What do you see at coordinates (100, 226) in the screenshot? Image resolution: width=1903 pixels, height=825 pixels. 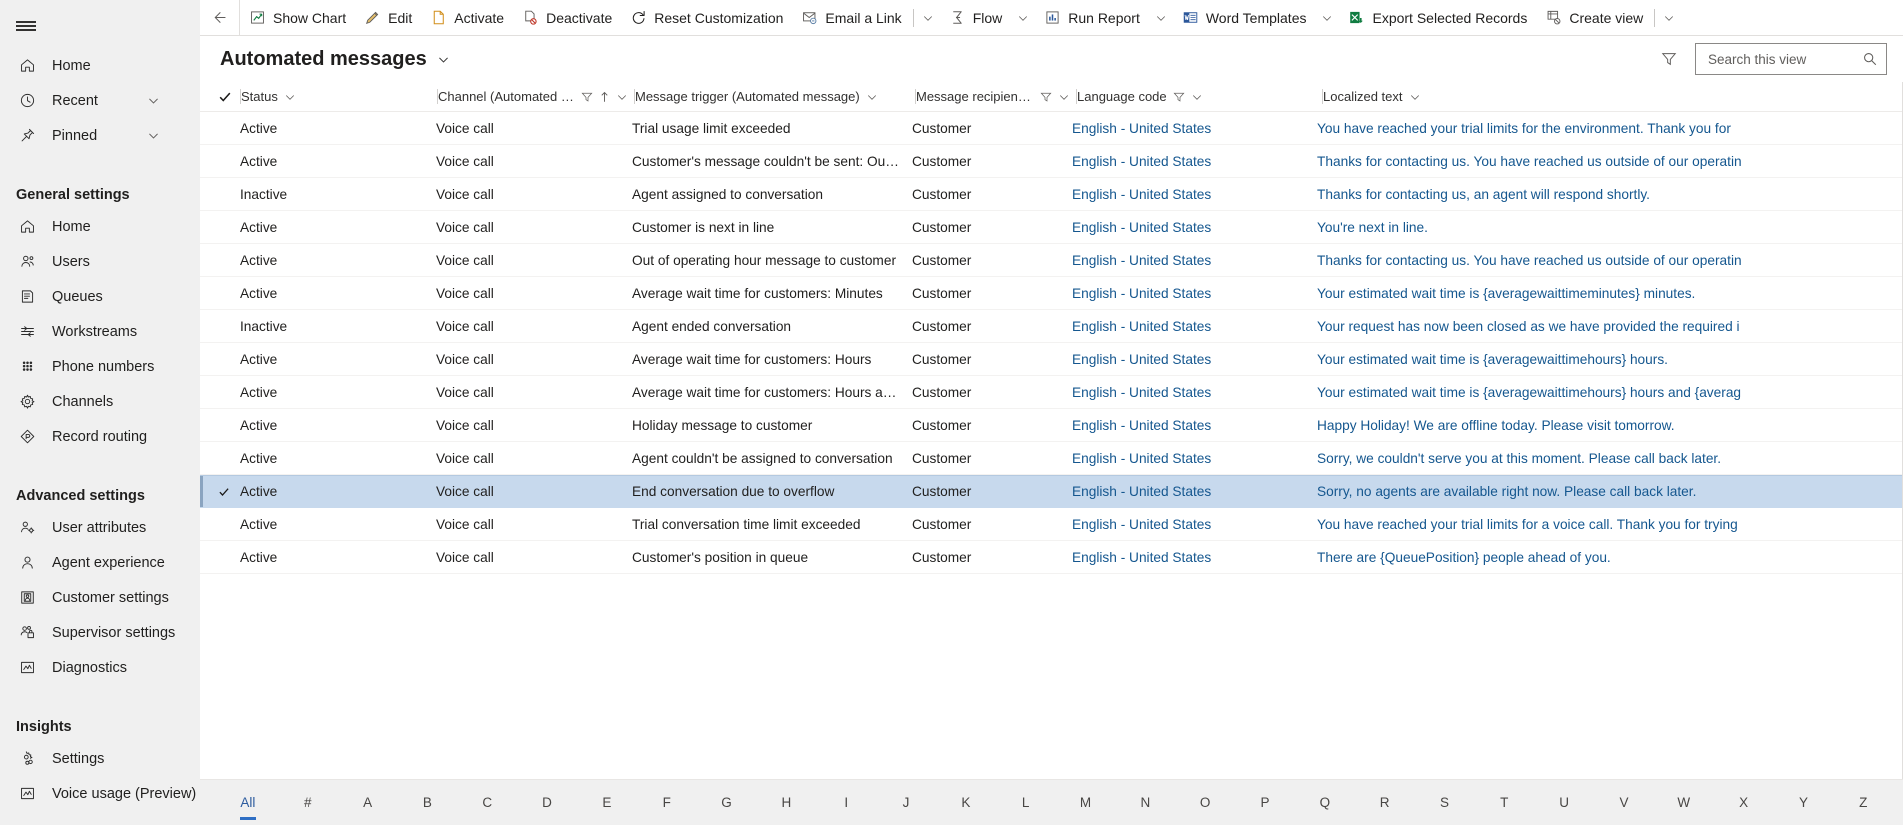 I see `sidebar-item-home: Home` at bounding box center [100, 226].